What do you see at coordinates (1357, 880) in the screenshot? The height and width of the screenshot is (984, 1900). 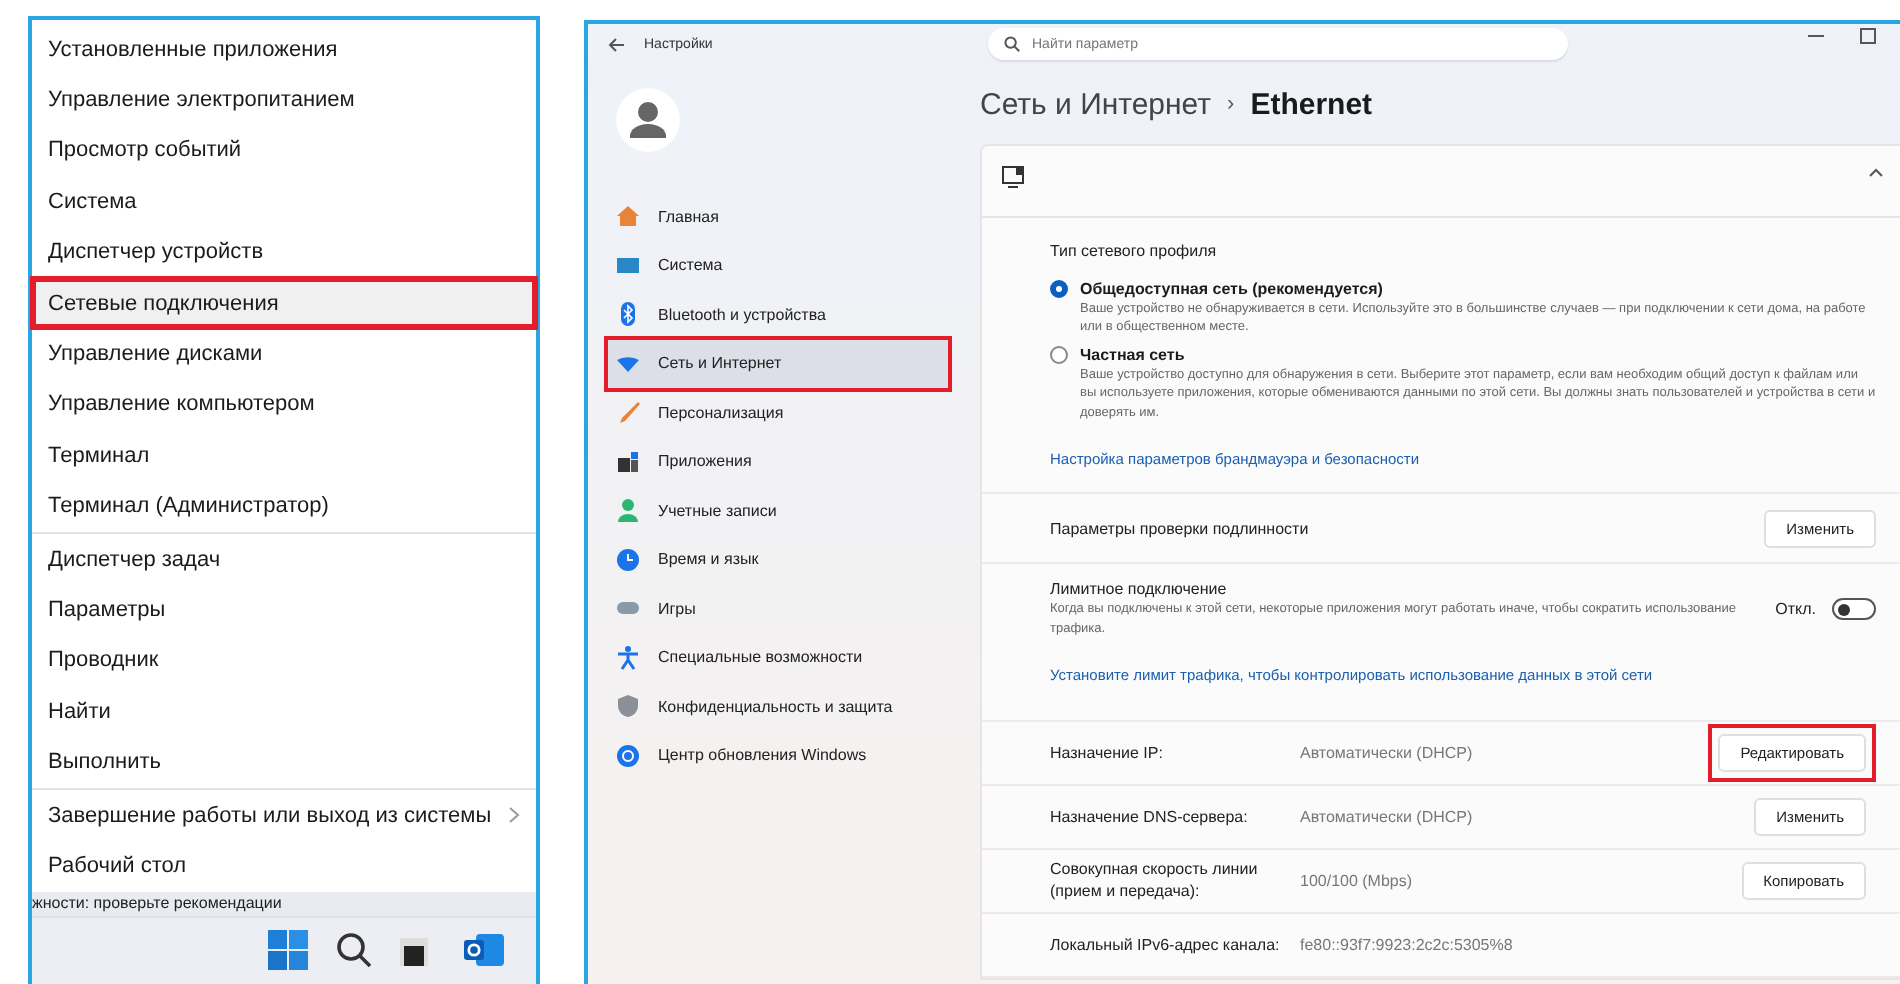 I see `property-value: 100/100 (Mbps)` at bounding box center [1357, 880].